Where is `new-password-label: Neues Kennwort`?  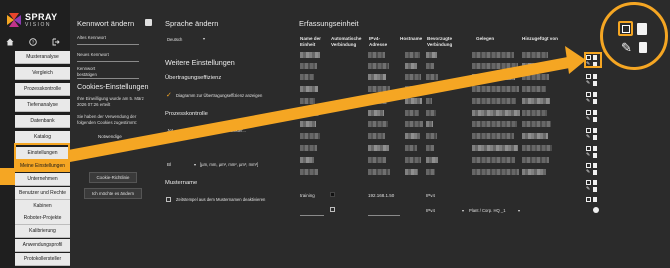
new-password-label: Neues Kennwort is located at coordinates (93, 54).